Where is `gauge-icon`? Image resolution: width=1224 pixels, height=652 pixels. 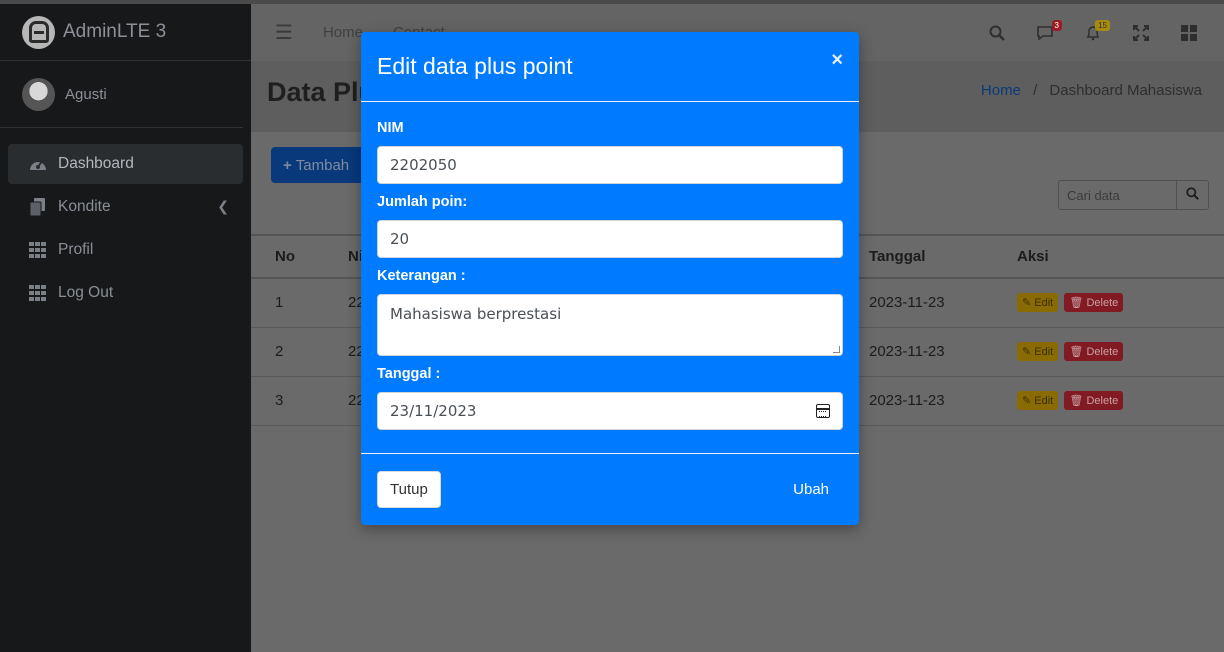
gauge-icon is located at coordinates (38, 164).